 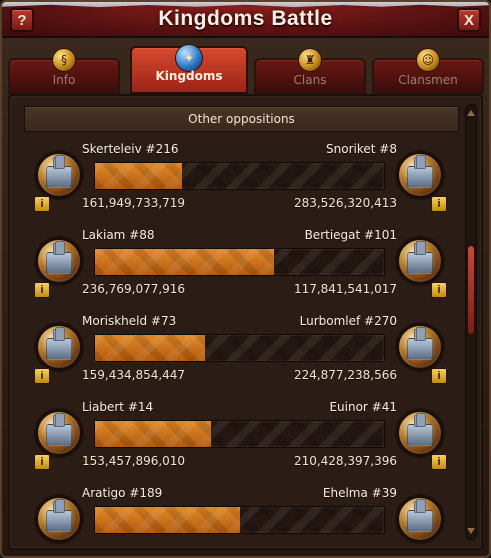 What do you see at coordinates (471, 532) in the screenshot?
I see `scroll-down-arrow-icon` at bounding box center [471, 532].